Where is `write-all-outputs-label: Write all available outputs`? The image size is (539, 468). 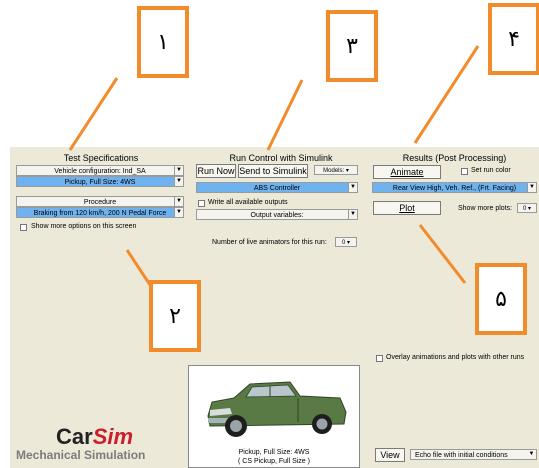 write-all-outputs-label: Write all available outputs is located at coordinates (248, 202).